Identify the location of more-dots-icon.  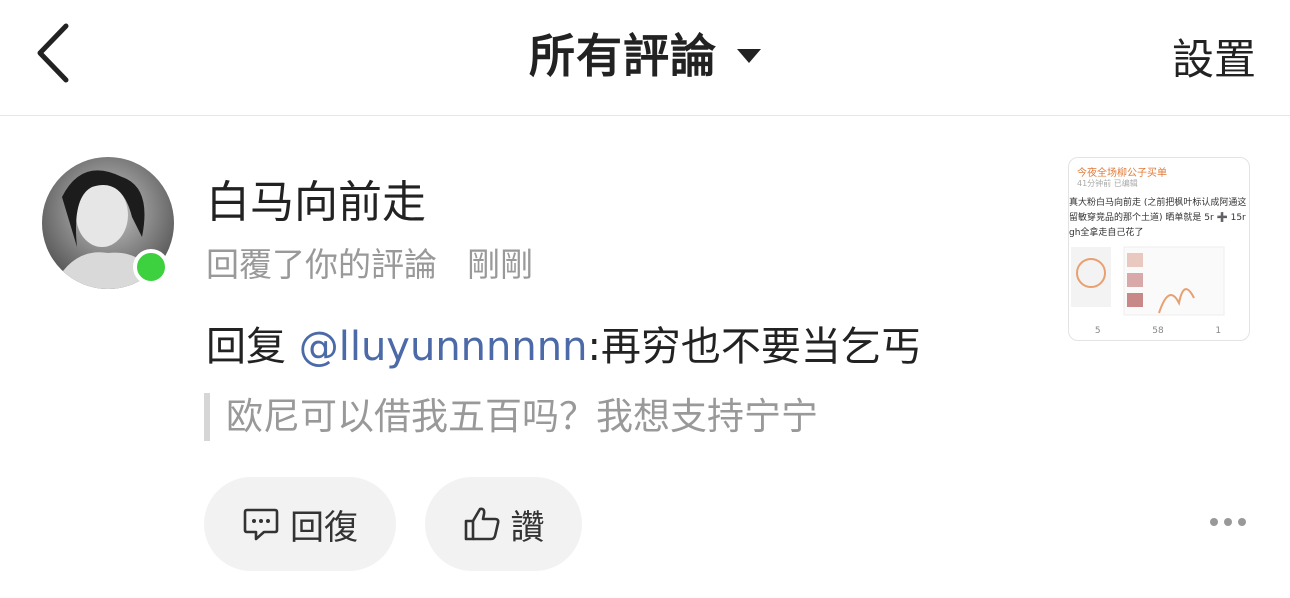
(1228, 522).